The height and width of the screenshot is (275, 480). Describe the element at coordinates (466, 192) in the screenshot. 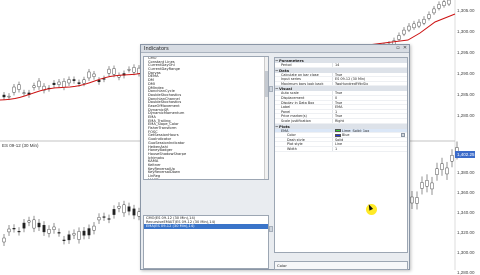

I see `price-tick-label: 1,360.00` at that location.